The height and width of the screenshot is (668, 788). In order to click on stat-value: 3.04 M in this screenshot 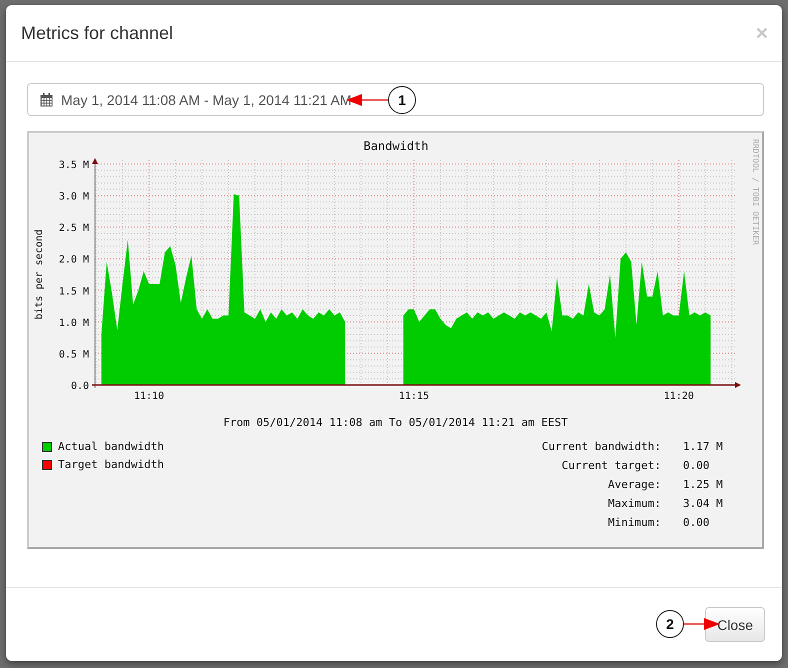, I will do `click(703, 503)`.